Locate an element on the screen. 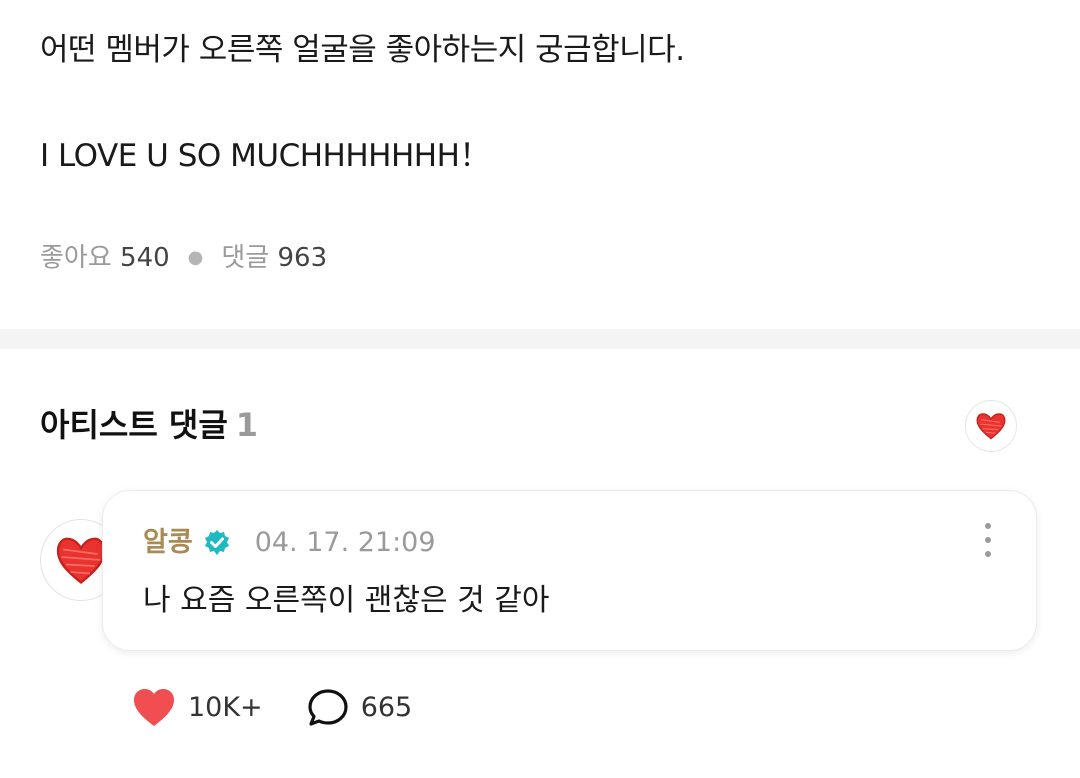 This screenshot has height=778, width=1080. comment-header: 알콩 04. 17. 21:09 is located at coordinates (289, 543).